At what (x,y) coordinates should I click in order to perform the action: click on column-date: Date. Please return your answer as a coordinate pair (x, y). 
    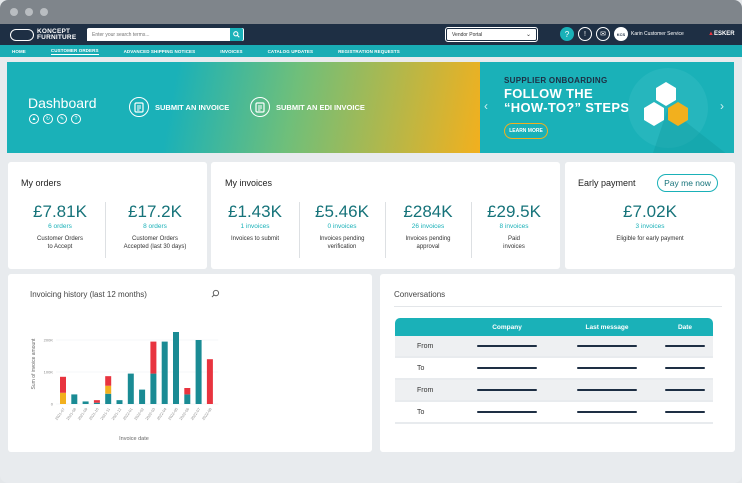
    Looking at the image, I should click on (685, 327).